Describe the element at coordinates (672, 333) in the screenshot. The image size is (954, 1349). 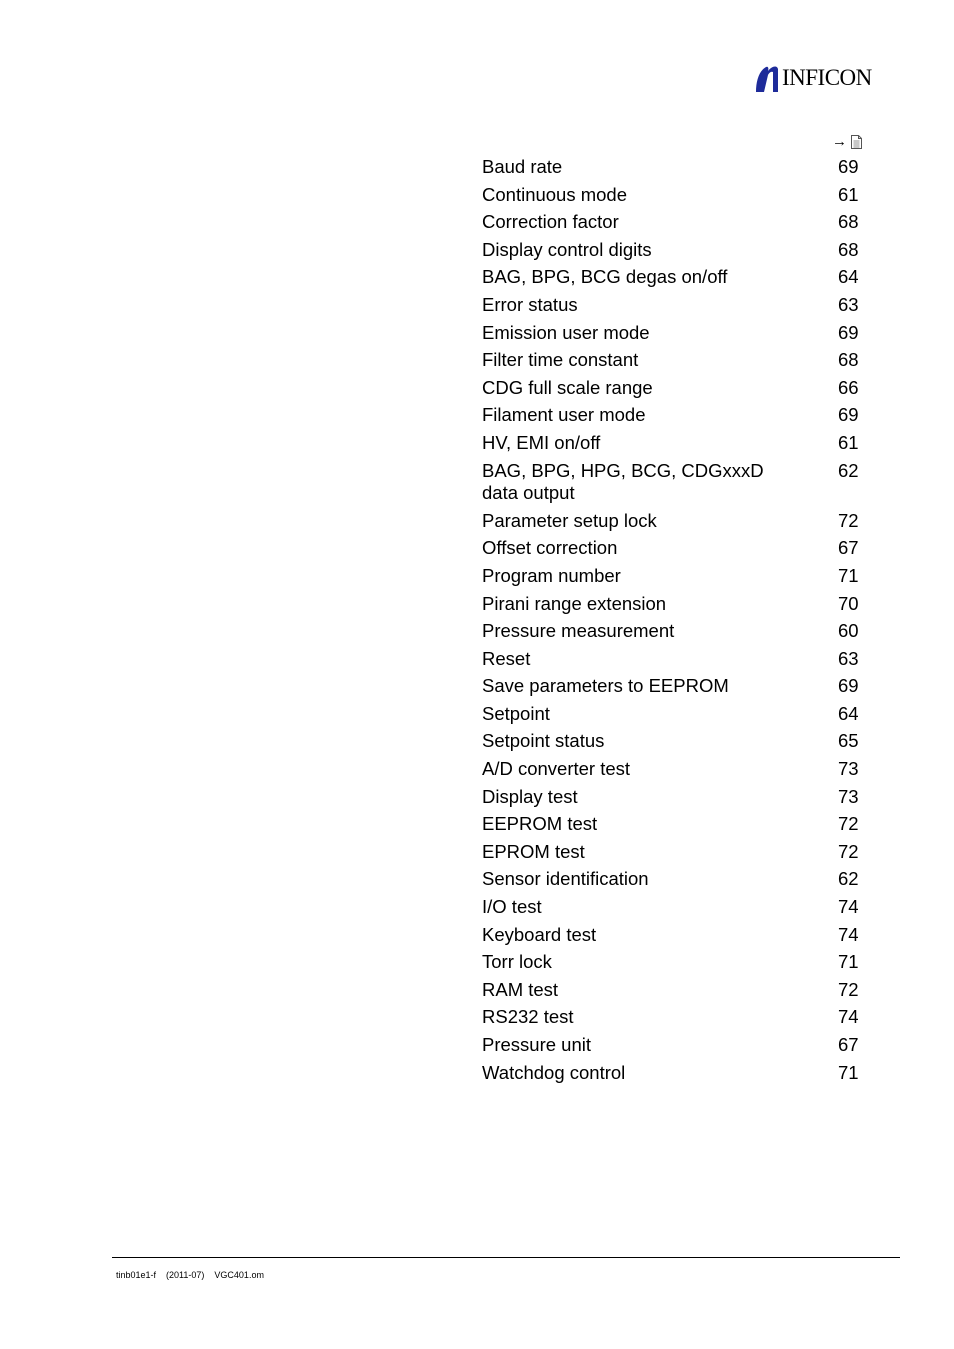
I see `index-entry: Emission user mode 69` at that location.